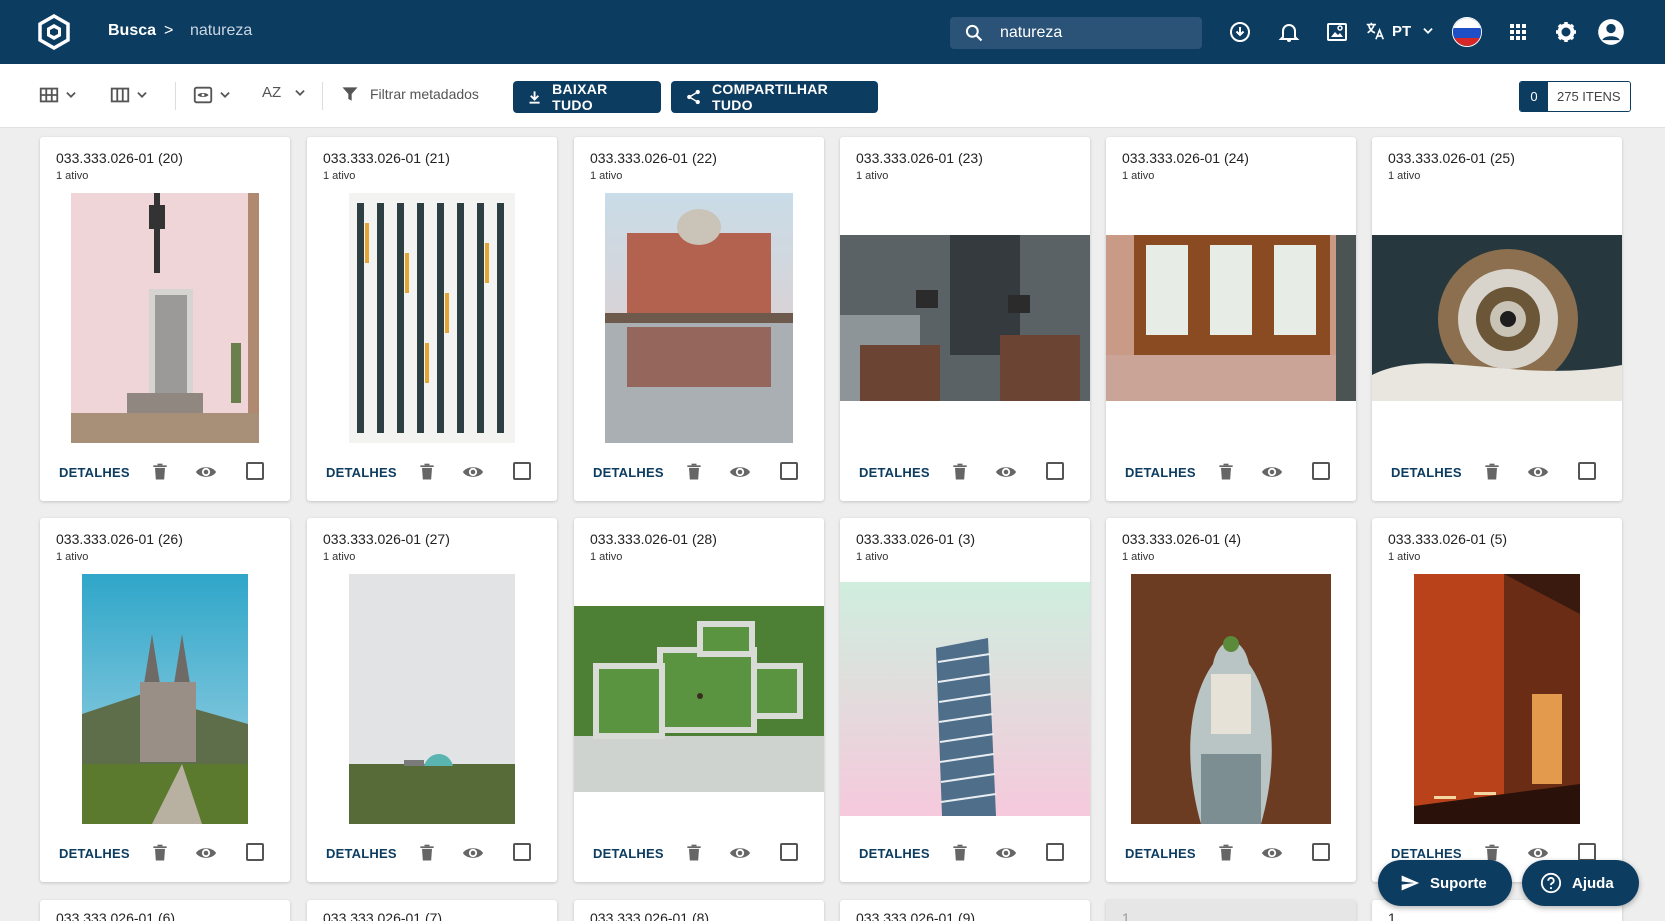 Image resolution: width=1665 pixels, height=921 pixels. I want to click on asset-card: 033.333.026-01 (7), so click(432, 910).